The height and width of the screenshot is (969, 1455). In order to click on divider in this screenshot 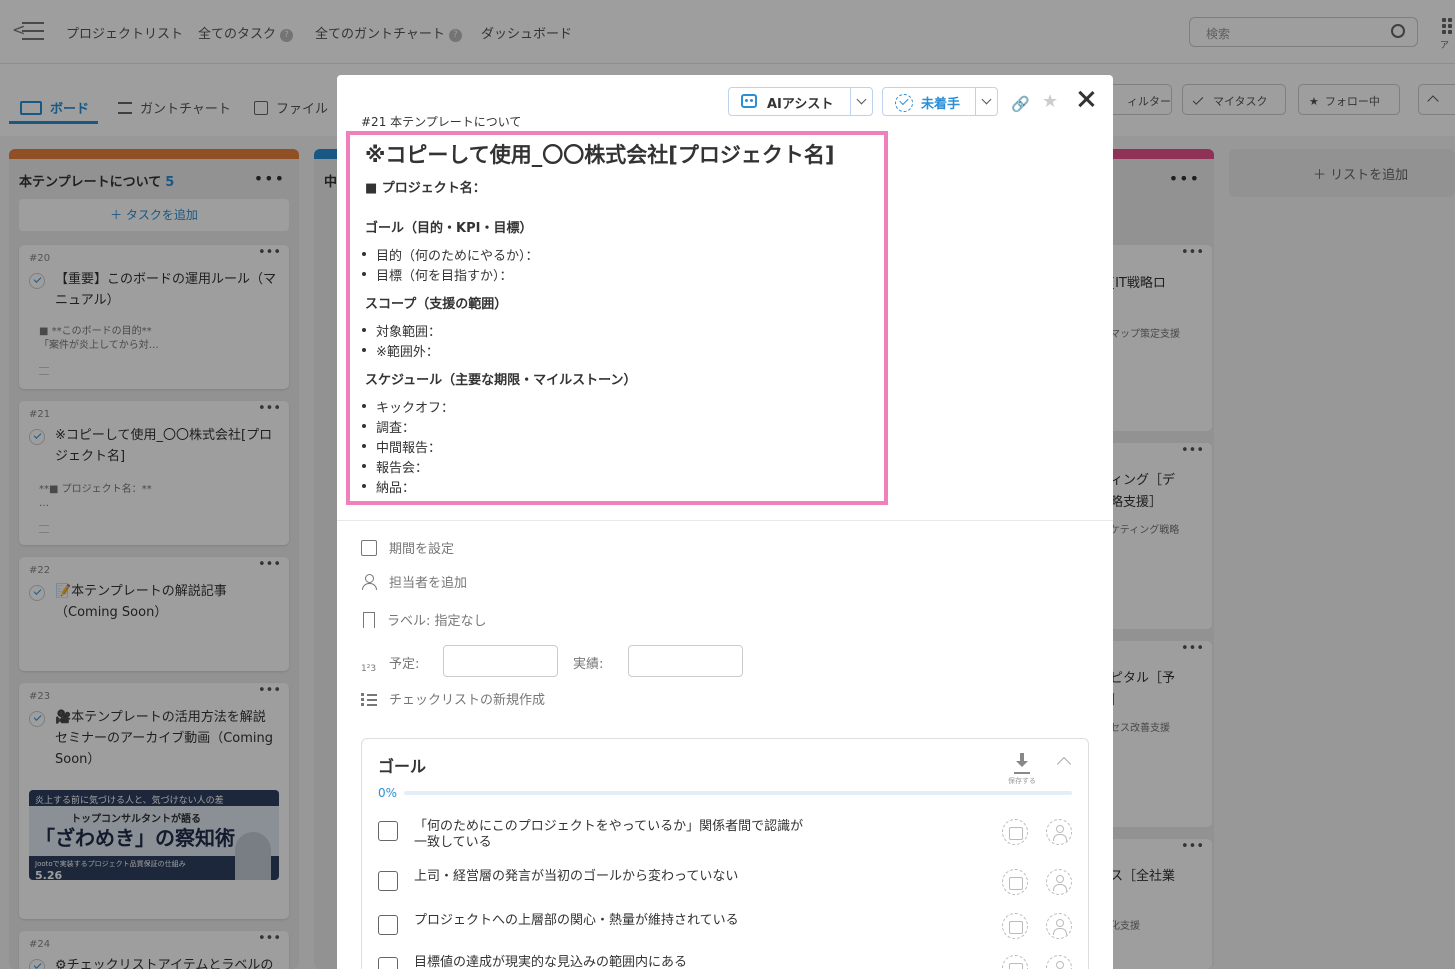, I will do `click(725, 520)`.